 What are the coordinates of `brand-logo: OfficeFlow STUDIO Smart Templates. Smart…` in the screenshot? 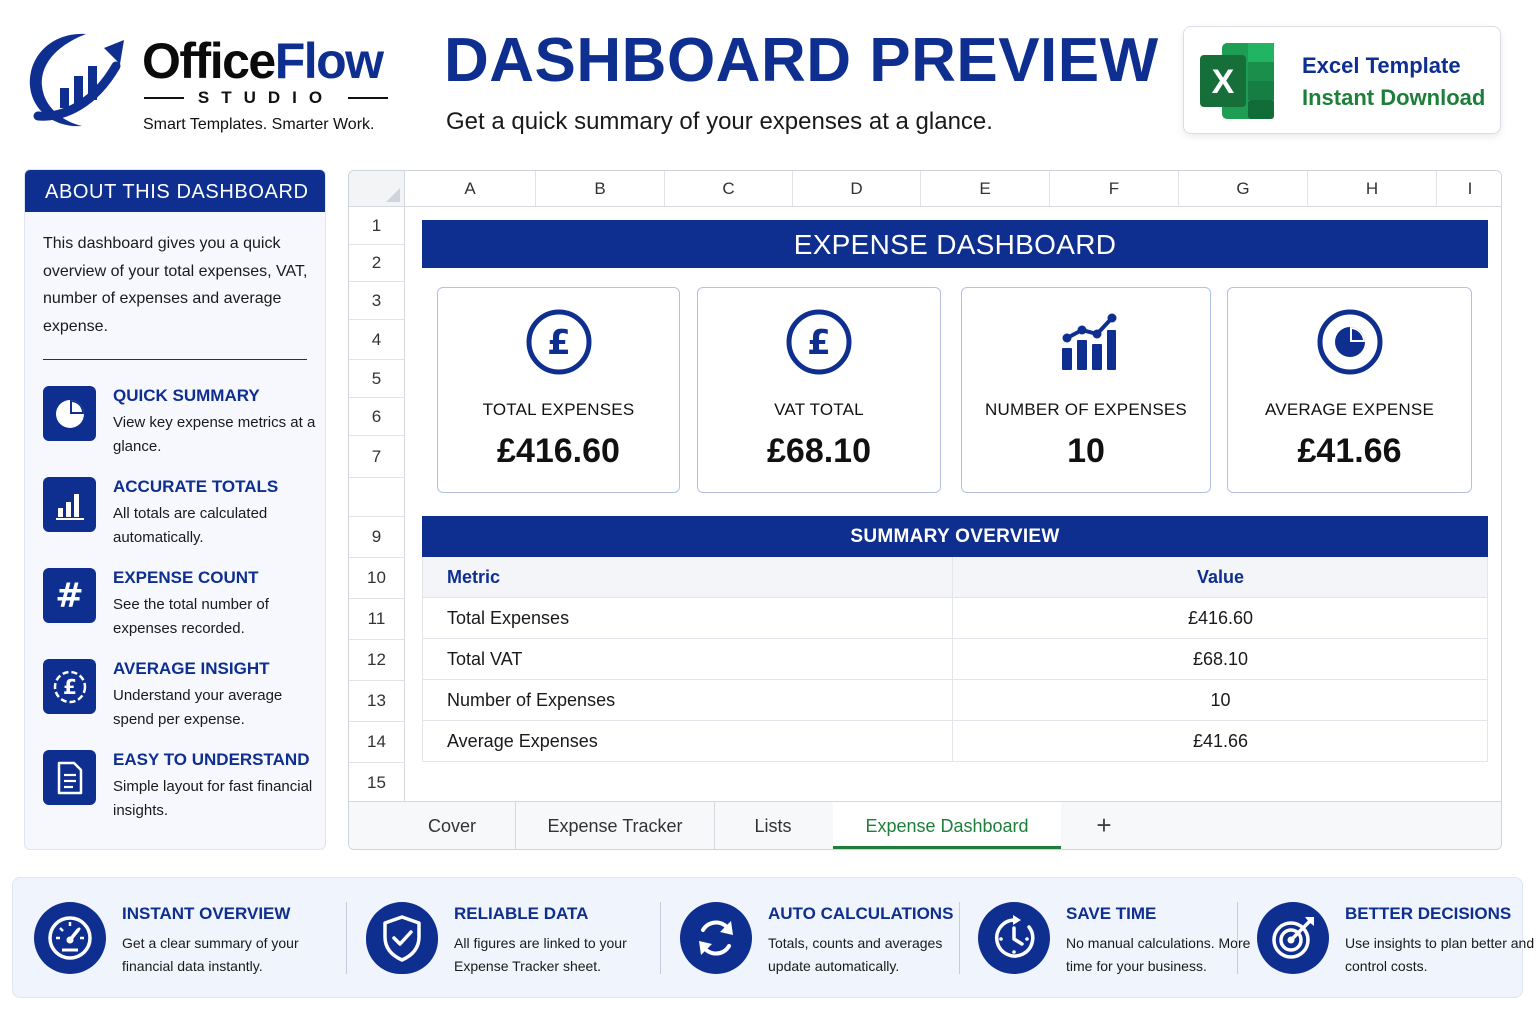 It's located at (214, 83).